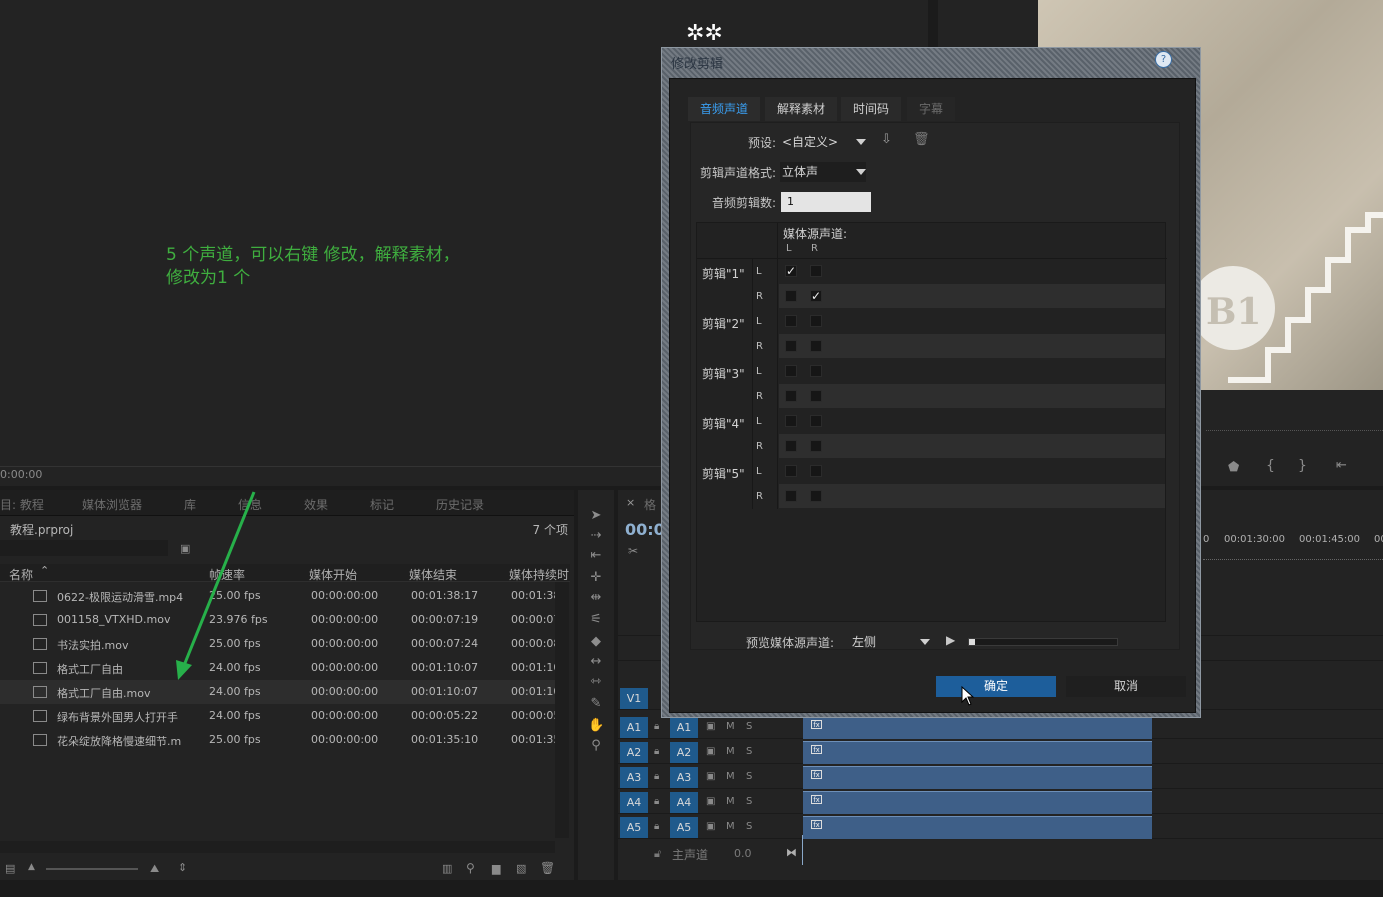 Image resolution: width=1383 pixels, height=897 pixels. Describe the element at coordinates (634, 752) in the screenshot. I see `track-source-patch: A2` at that location.